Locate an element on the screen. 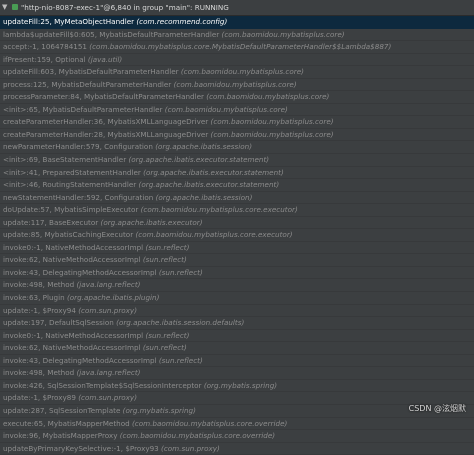 Image resolution: width=474 pixels, height=455 pixels. frame-method: <init>:46, RoutingStatementHandler is located at coordinates (70, 185).